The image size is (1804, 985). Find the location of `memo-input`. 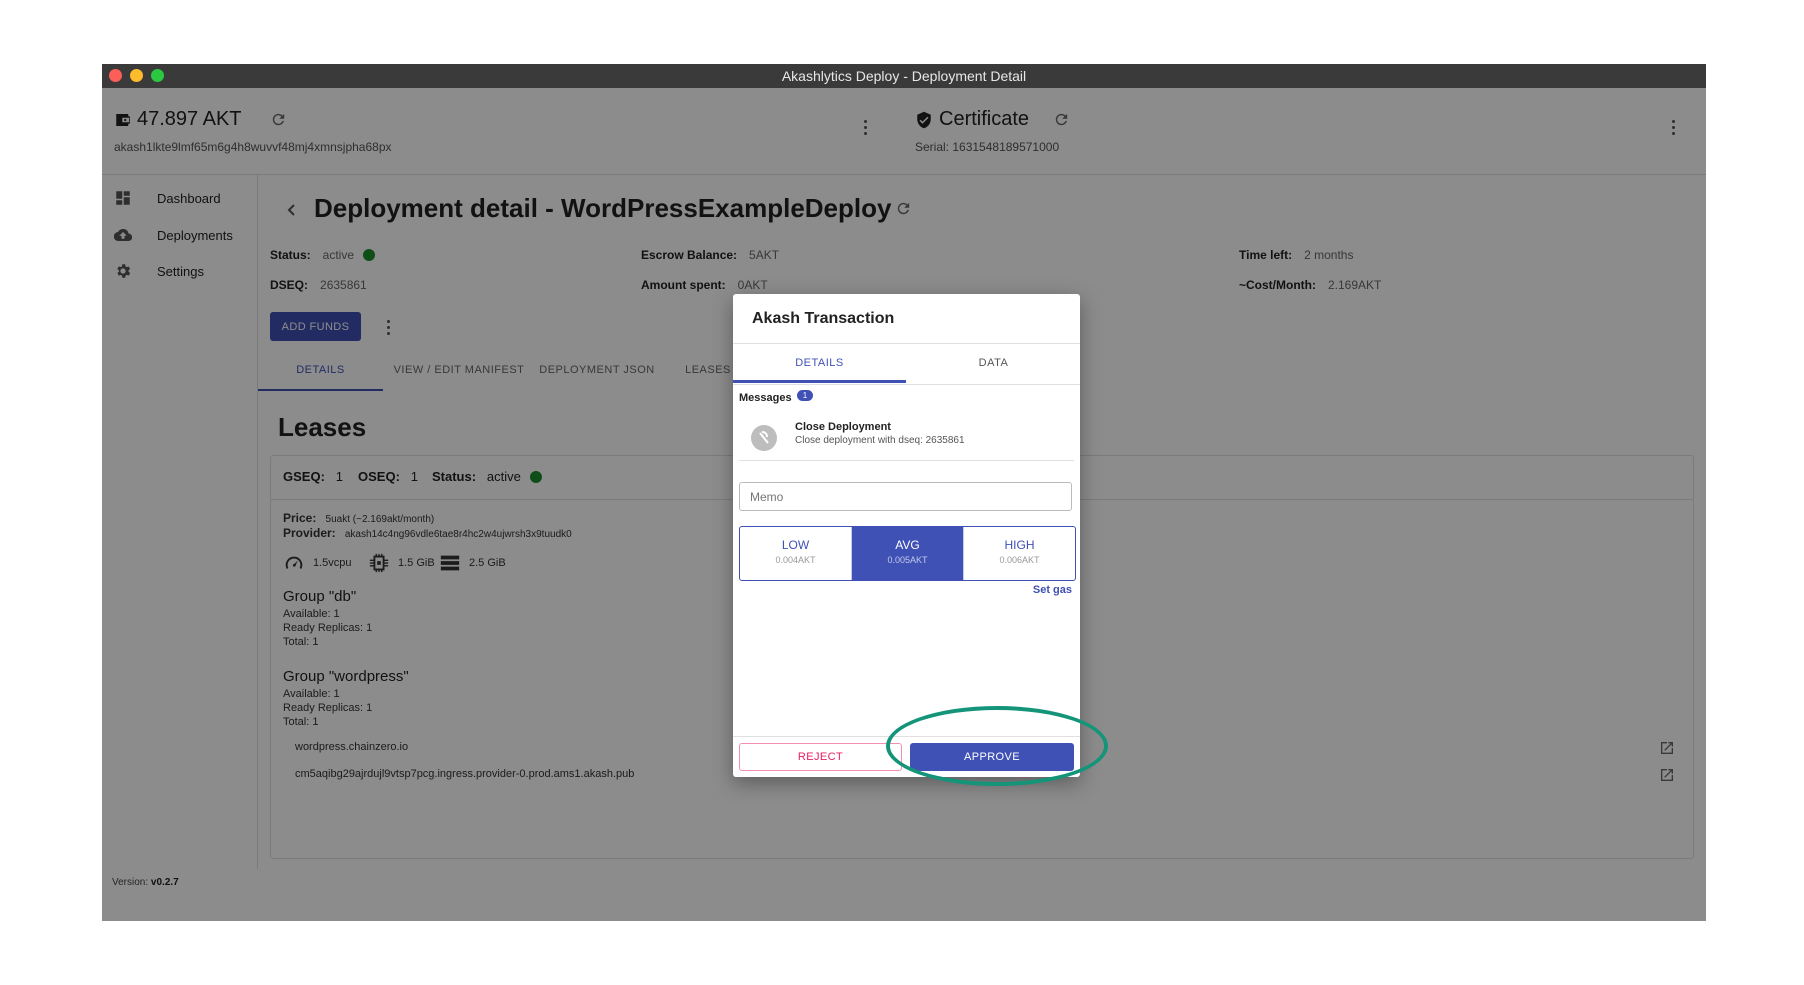

memo-input is located at coordinates (905, 496).